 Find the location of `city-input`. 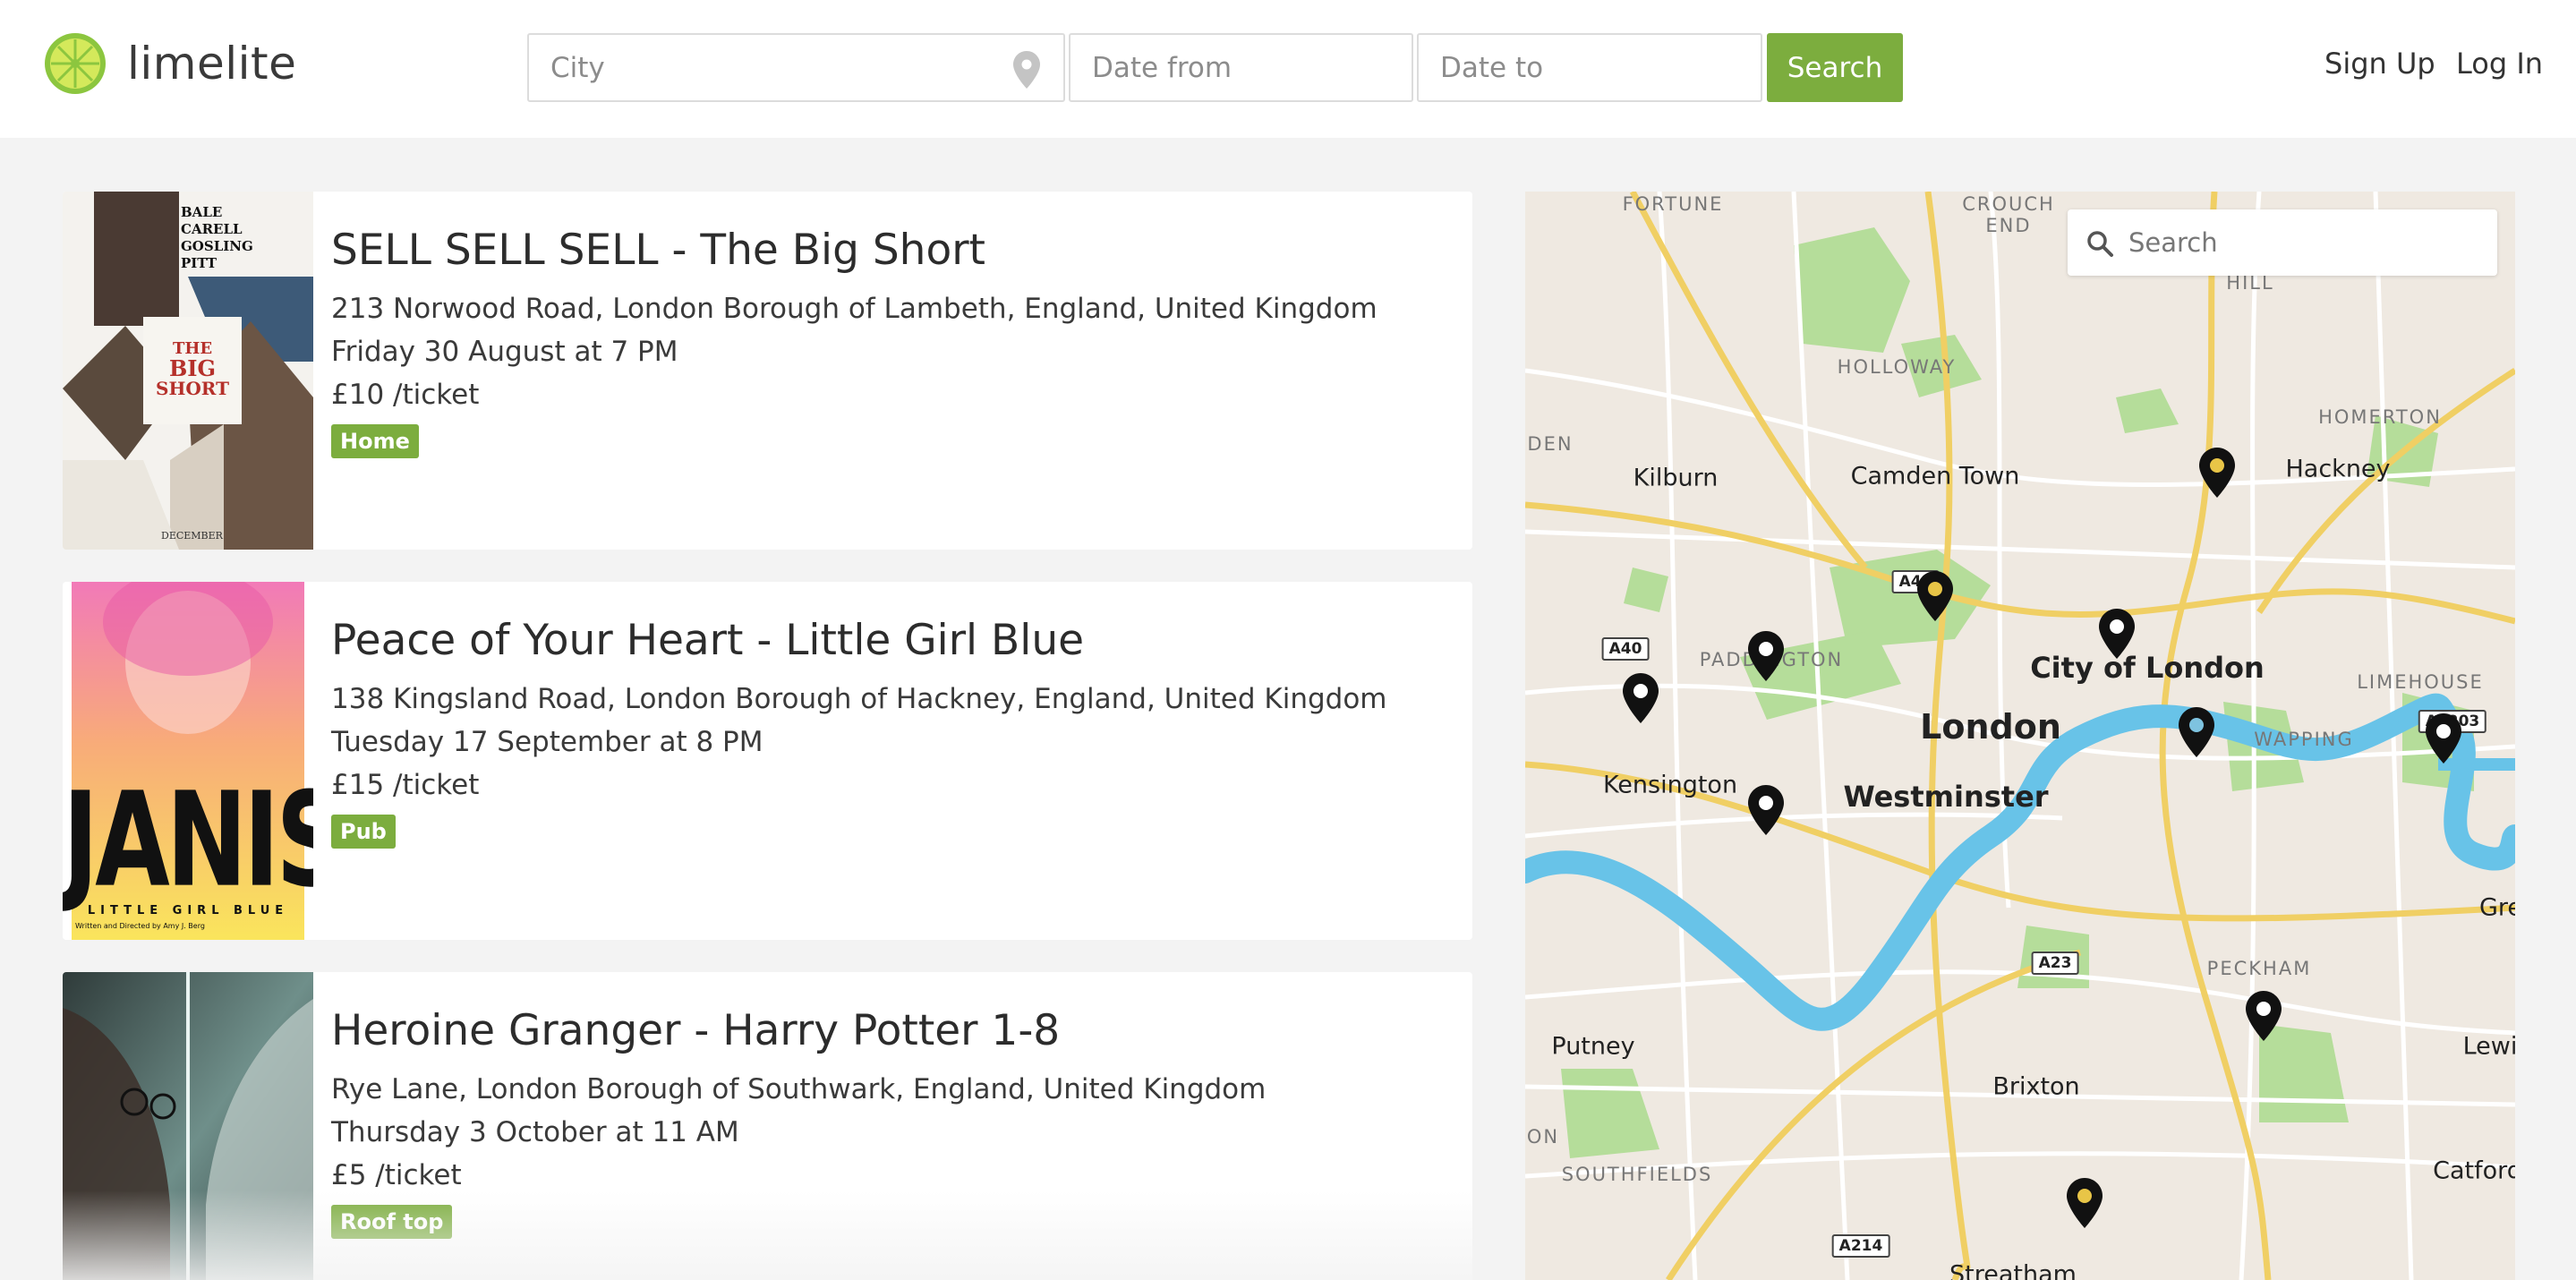

city-input is located at coordinates (796, 67).